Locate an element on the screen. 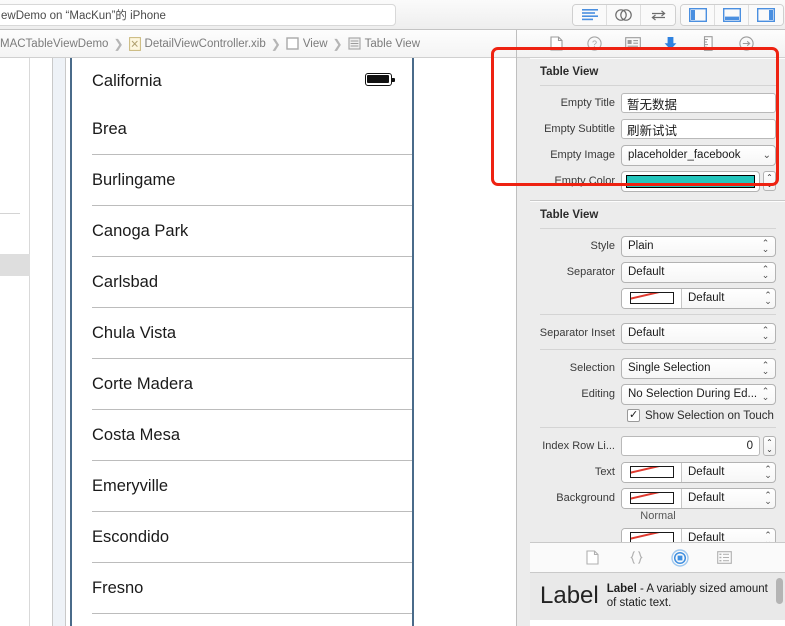 The height and width of the screenshot is (626, 785). empty-image-popup: placeholder_facebook ⌄ is located at coordinates (698, 155).